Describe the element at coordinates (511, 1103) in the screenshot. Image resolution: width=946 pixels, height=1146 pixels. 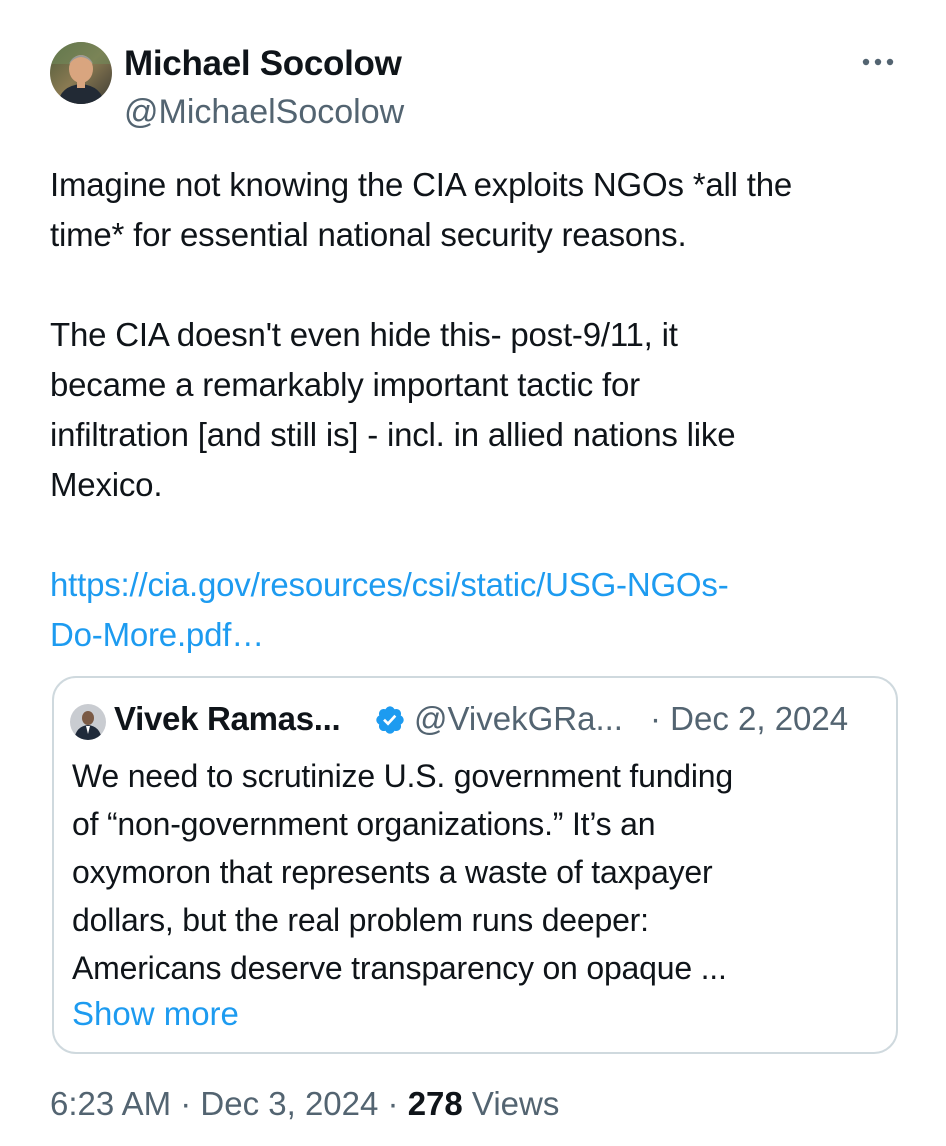
I see `views-label: Views` at that location.